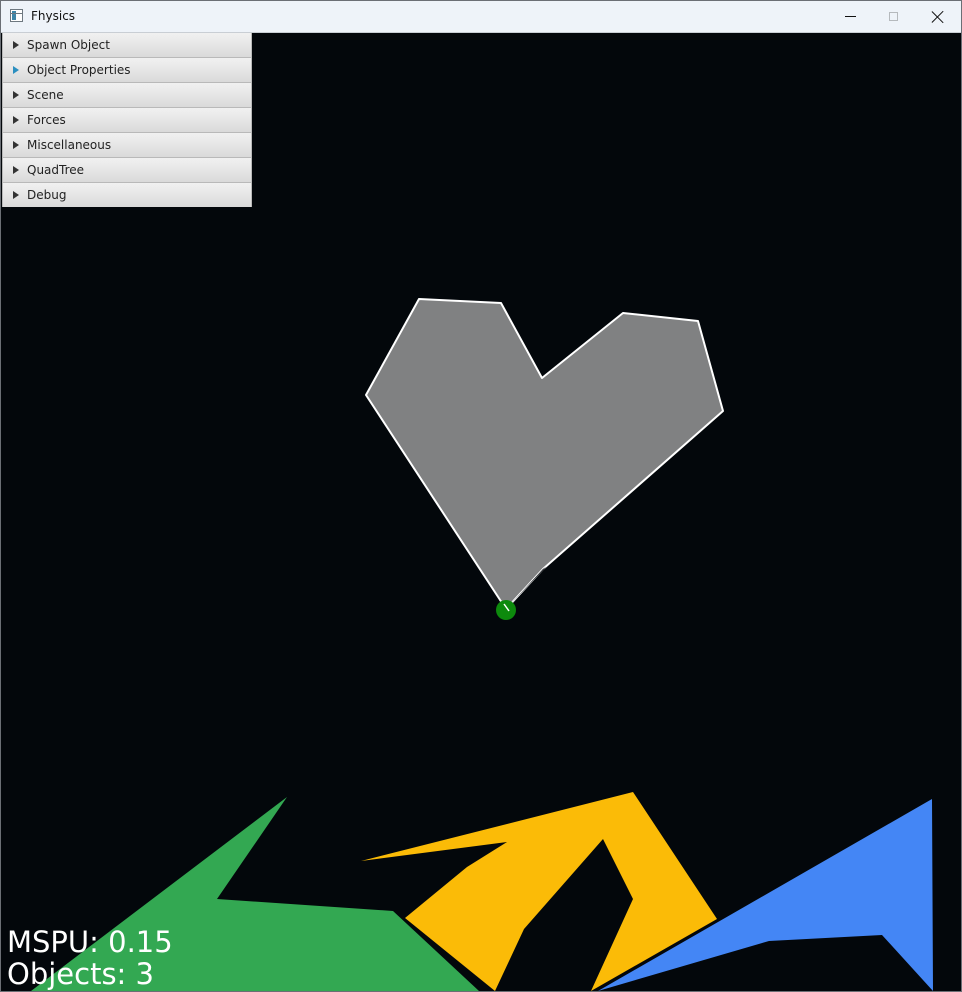 The height and width of the screenshot is (992, 962). I want to click on pivot-point, so click(506, 610).